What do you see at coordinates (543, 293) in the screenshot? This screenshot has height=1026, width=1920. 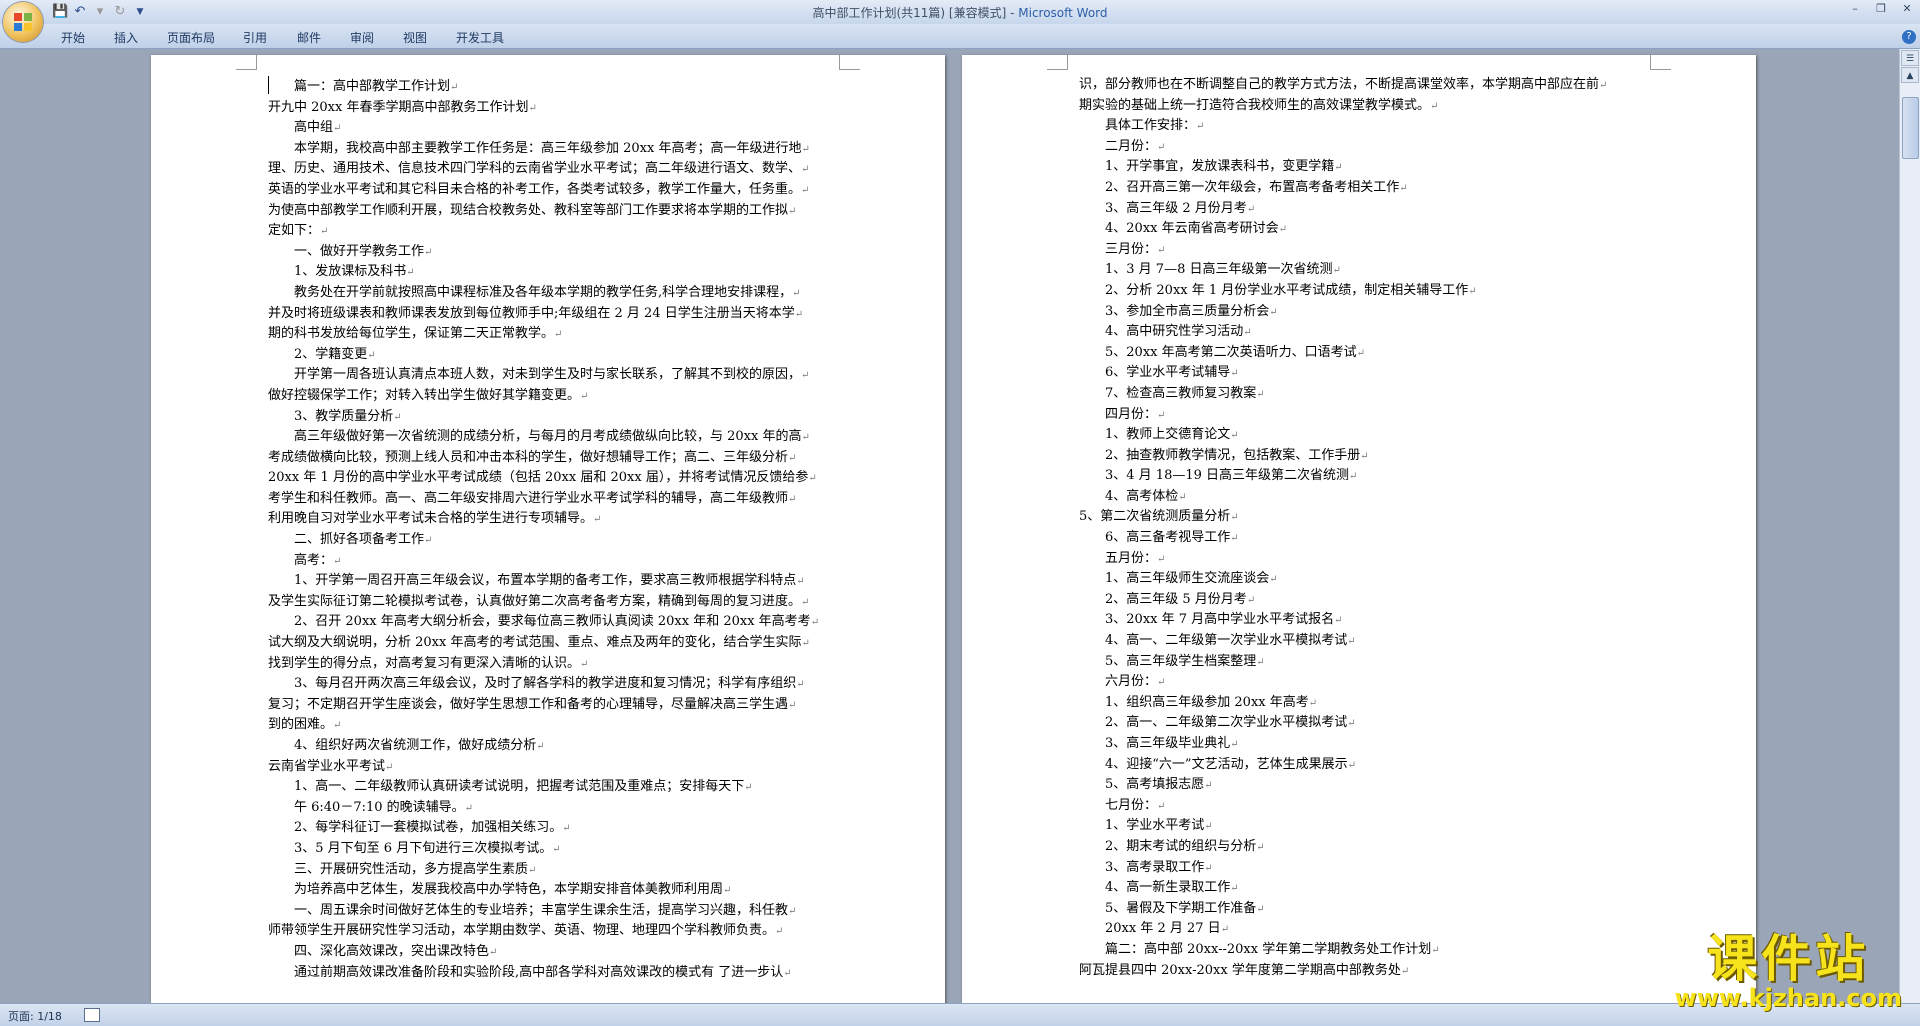 I see `paragraph-line: 教务处在开学前就按照高中课程标准及各年级本学期的教学任务,科学合理地安排课程，↵` at bounding box center [543, 293].